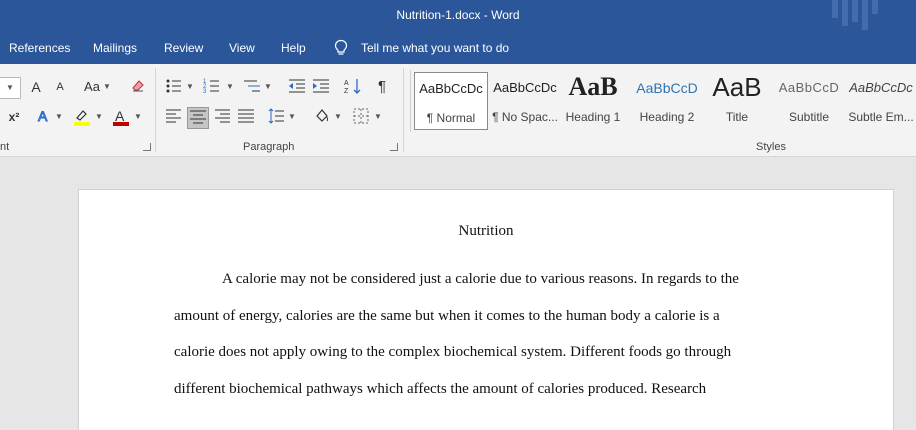 The height and width of the screenshot is (430, 916). I want to click on font-group-label: nt, so click(5, 147).